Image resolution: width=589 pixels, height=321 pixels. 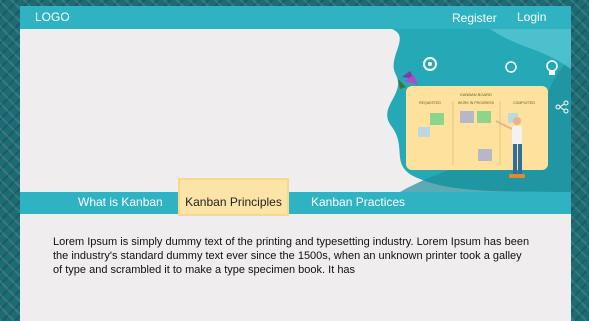 I want to click on register-link: Register, so click(x=474, y=18).